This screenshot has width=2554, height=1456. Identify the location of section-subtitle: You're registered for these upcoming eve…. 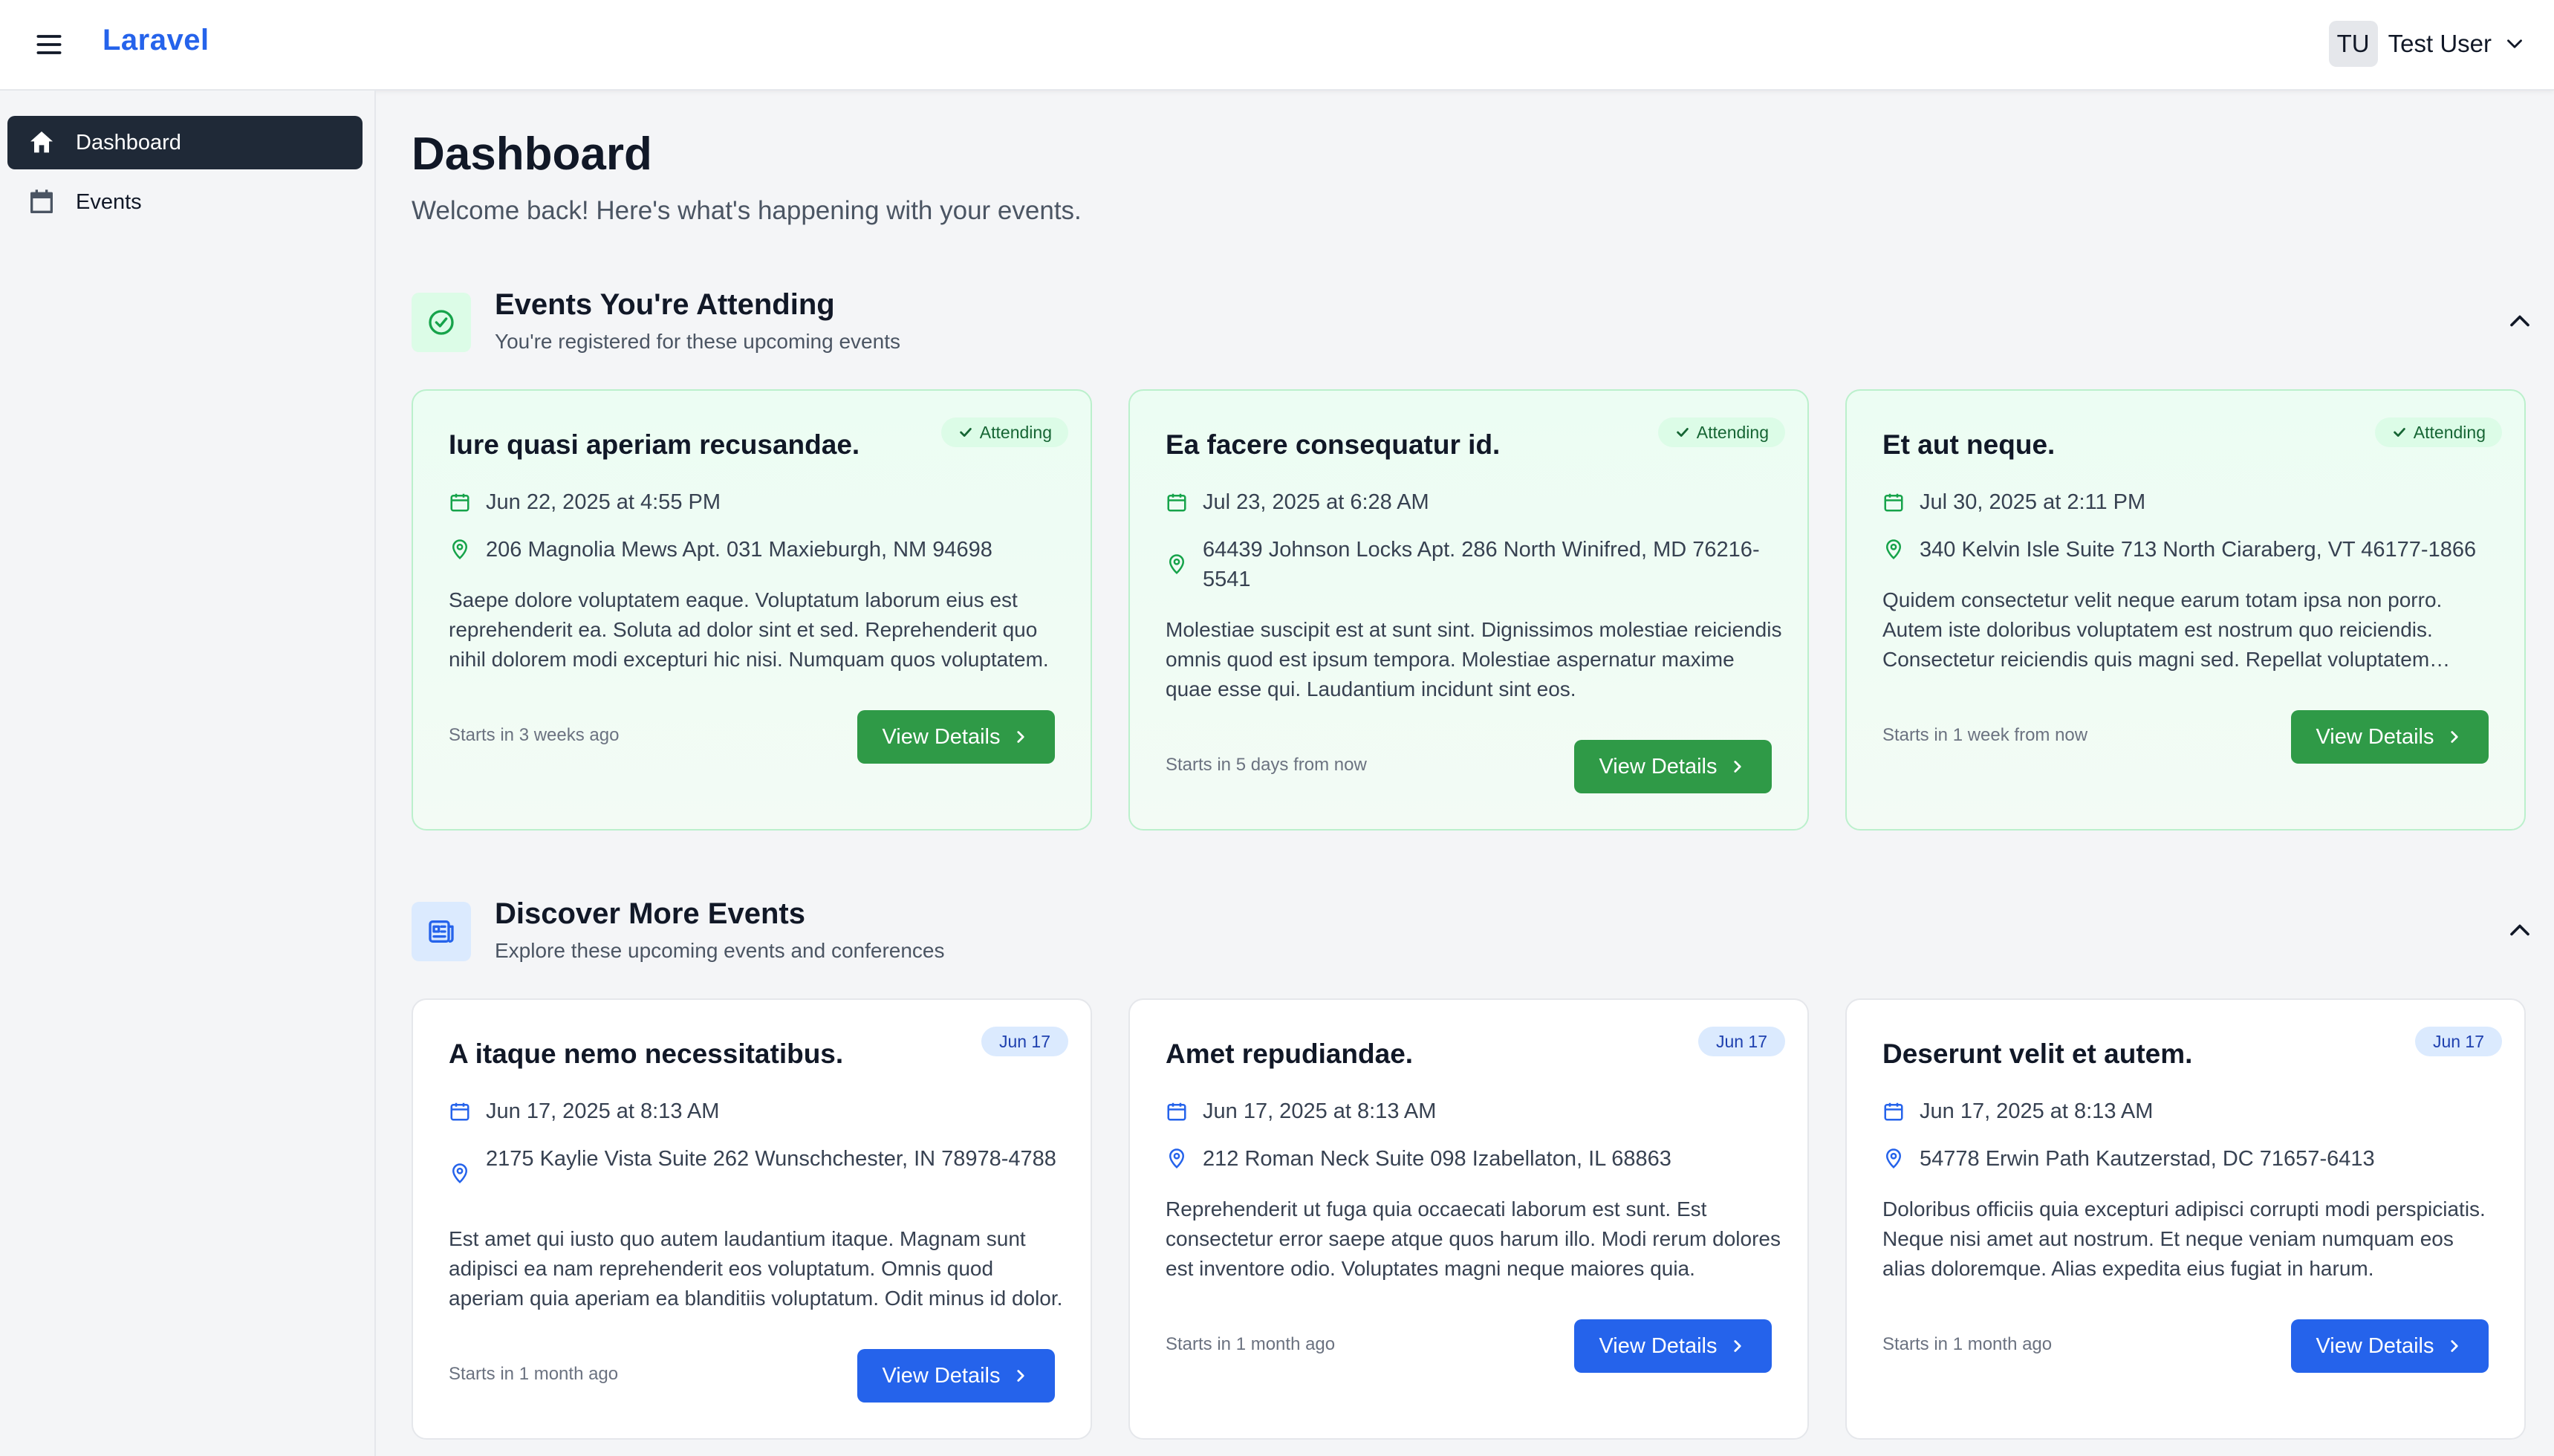
(697, 342).